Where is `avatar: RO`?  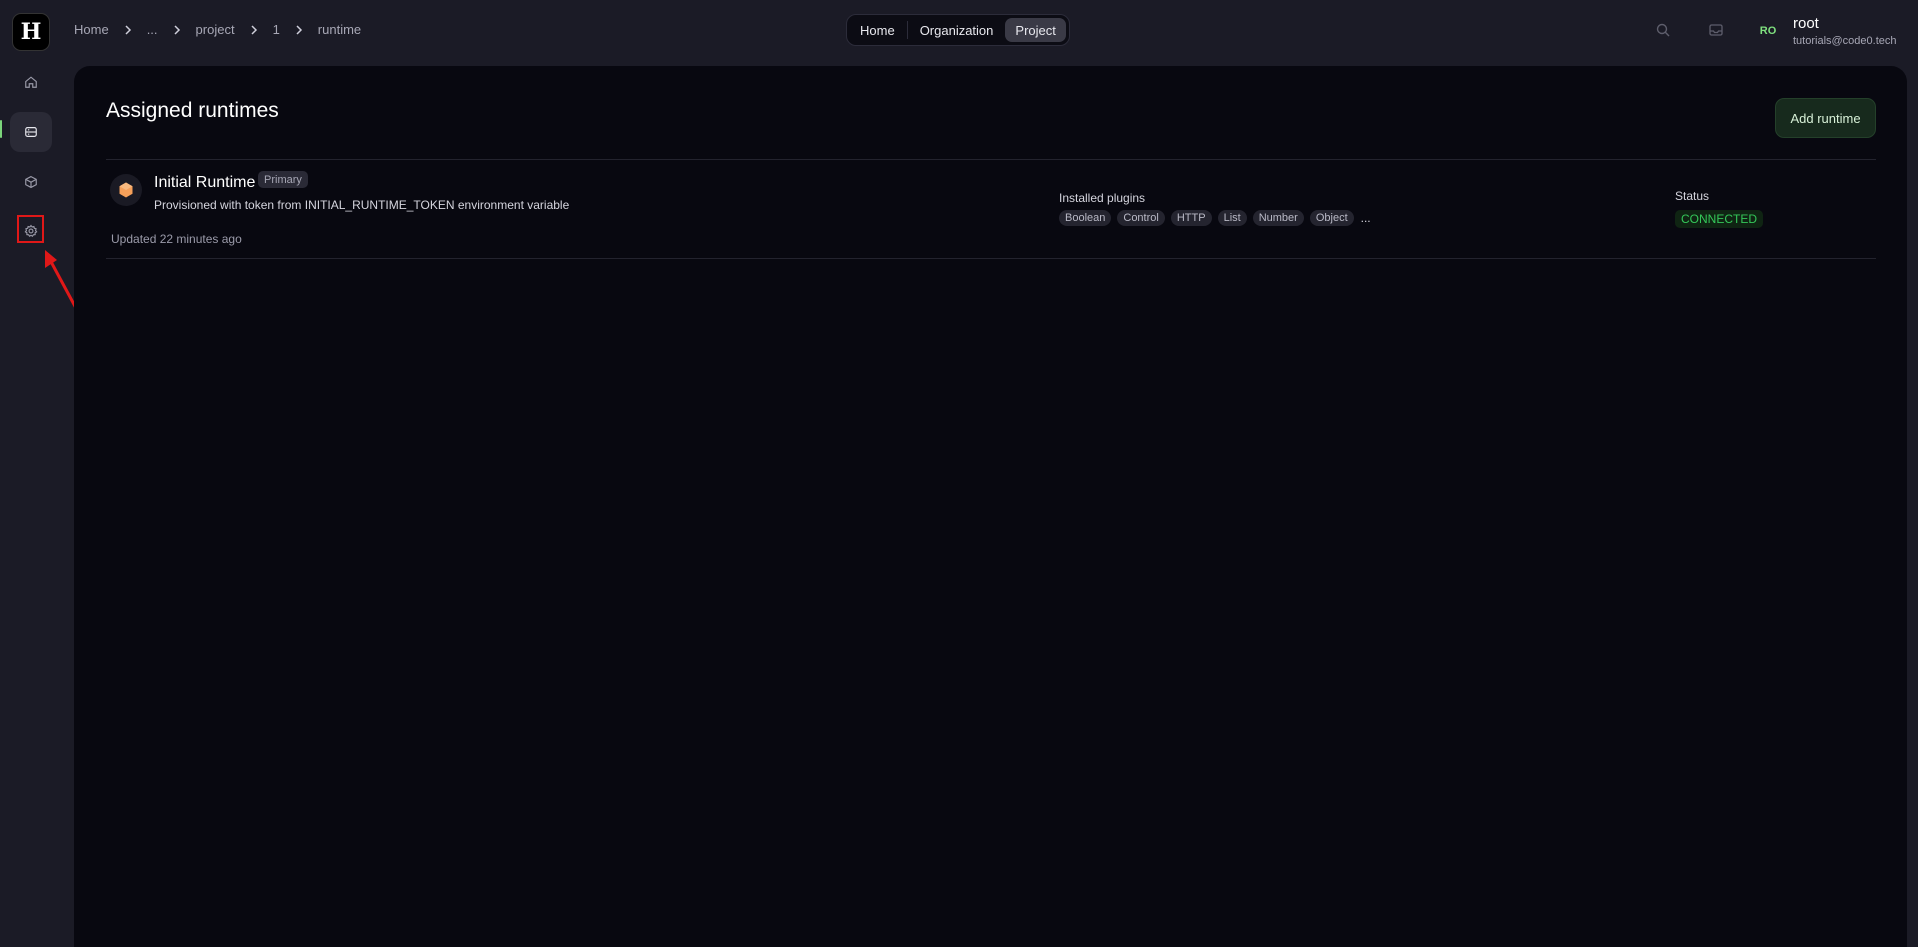
avatar: RO is located at coordinates (1768, 31).